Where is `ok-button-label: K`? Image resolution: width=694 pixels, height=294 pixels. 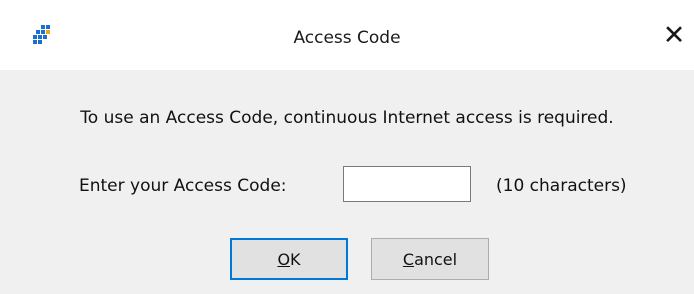
ok-button-label: K is located at coordinates (295, 259).